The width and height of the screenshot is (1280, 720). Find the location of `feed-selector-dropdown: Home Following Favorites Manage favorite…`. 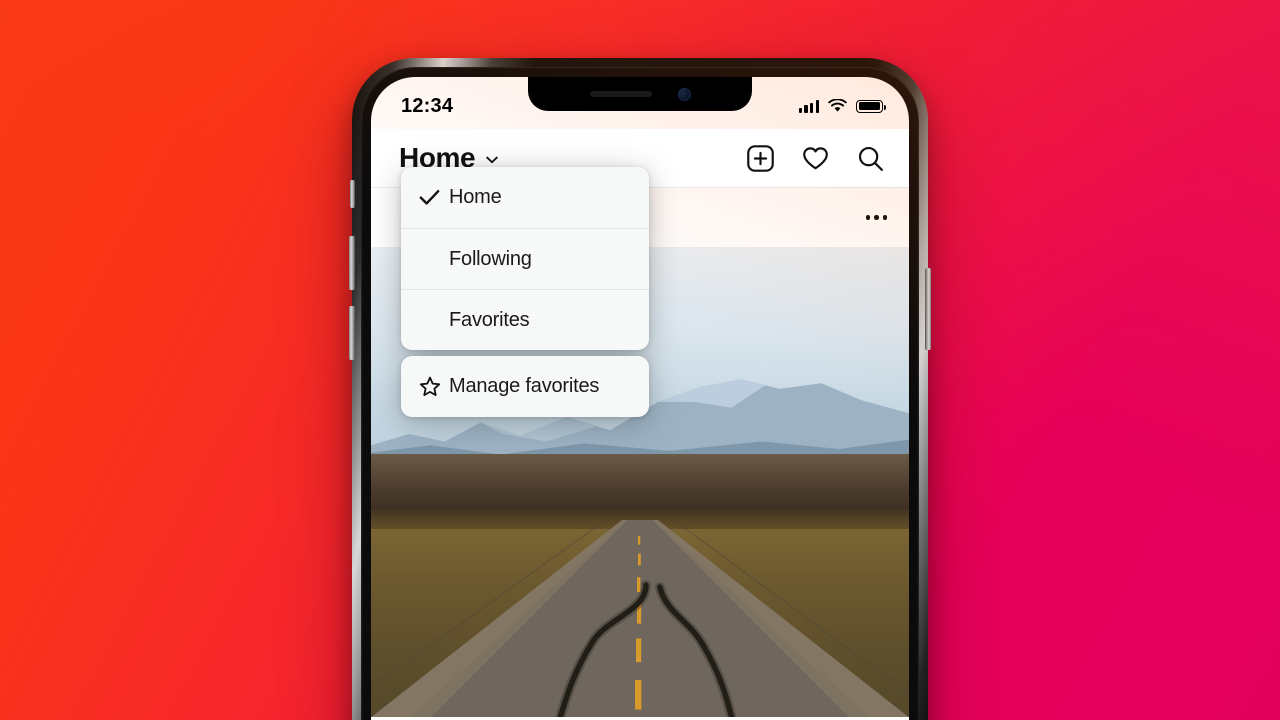

feed-selector-dropdown: Home Following Favorites Manage favorite… is located at coordinates (525, 292).